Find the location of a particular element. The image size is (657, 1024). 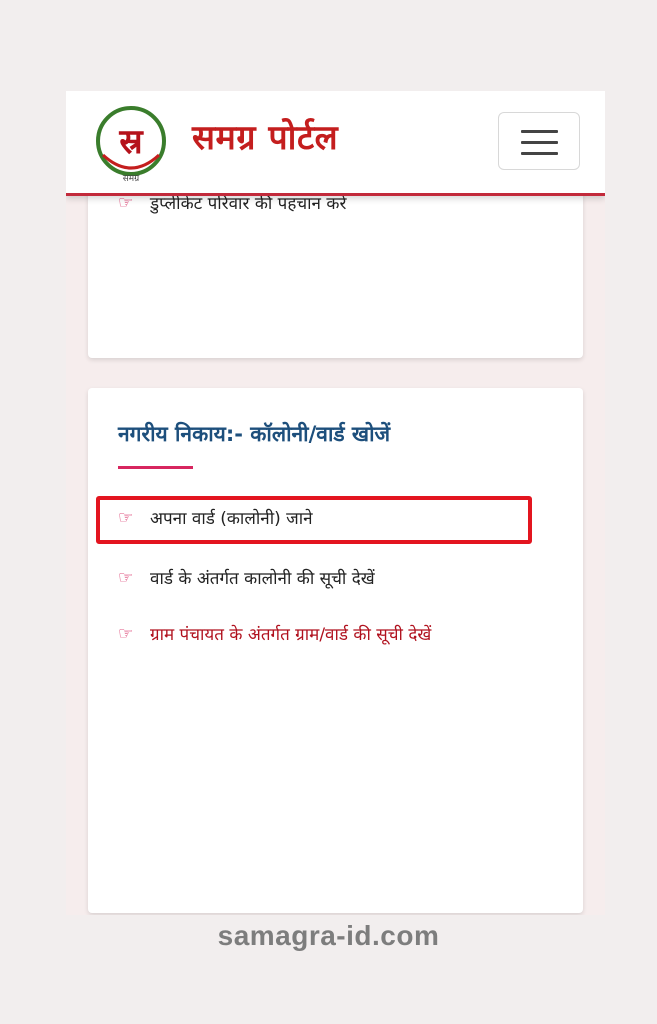

svg-text: समग्र is located at coordinates (131, 178).